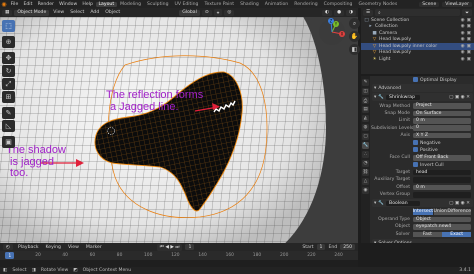 This screenshot has height=274, width=474. I want to click on current-frame-field: 1, so click(190, 247).